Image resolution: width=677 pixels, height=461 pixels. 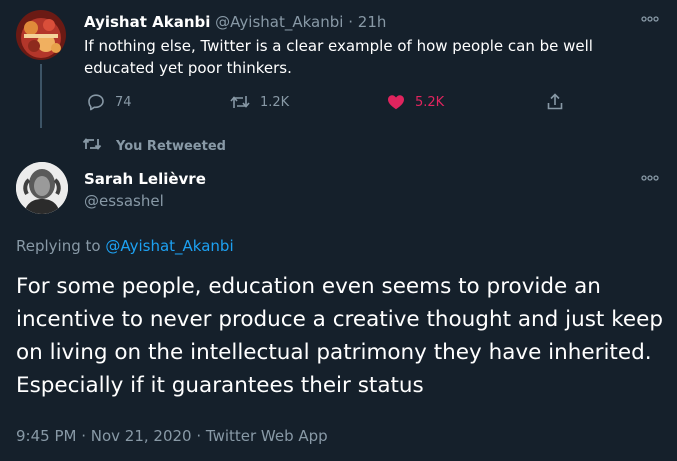 What do you see at coordinates (123, 102) in the screenshot?
I see `reply-count: 74` at bounding box center [123, 102].